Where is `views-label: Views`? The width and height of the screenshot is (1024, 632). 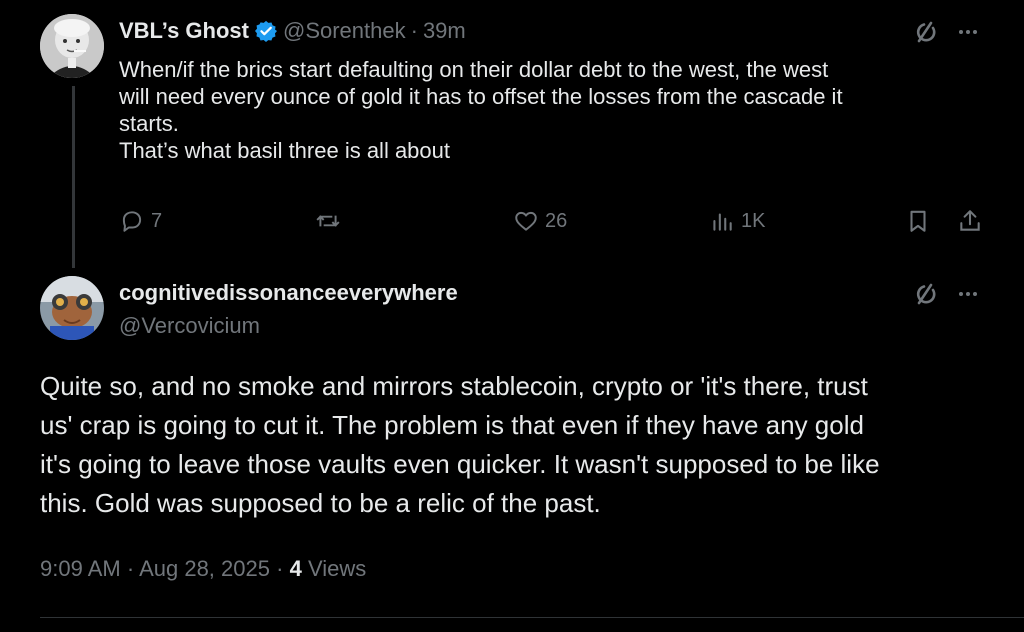 views-label: Views is located at coordinates (337, 568).